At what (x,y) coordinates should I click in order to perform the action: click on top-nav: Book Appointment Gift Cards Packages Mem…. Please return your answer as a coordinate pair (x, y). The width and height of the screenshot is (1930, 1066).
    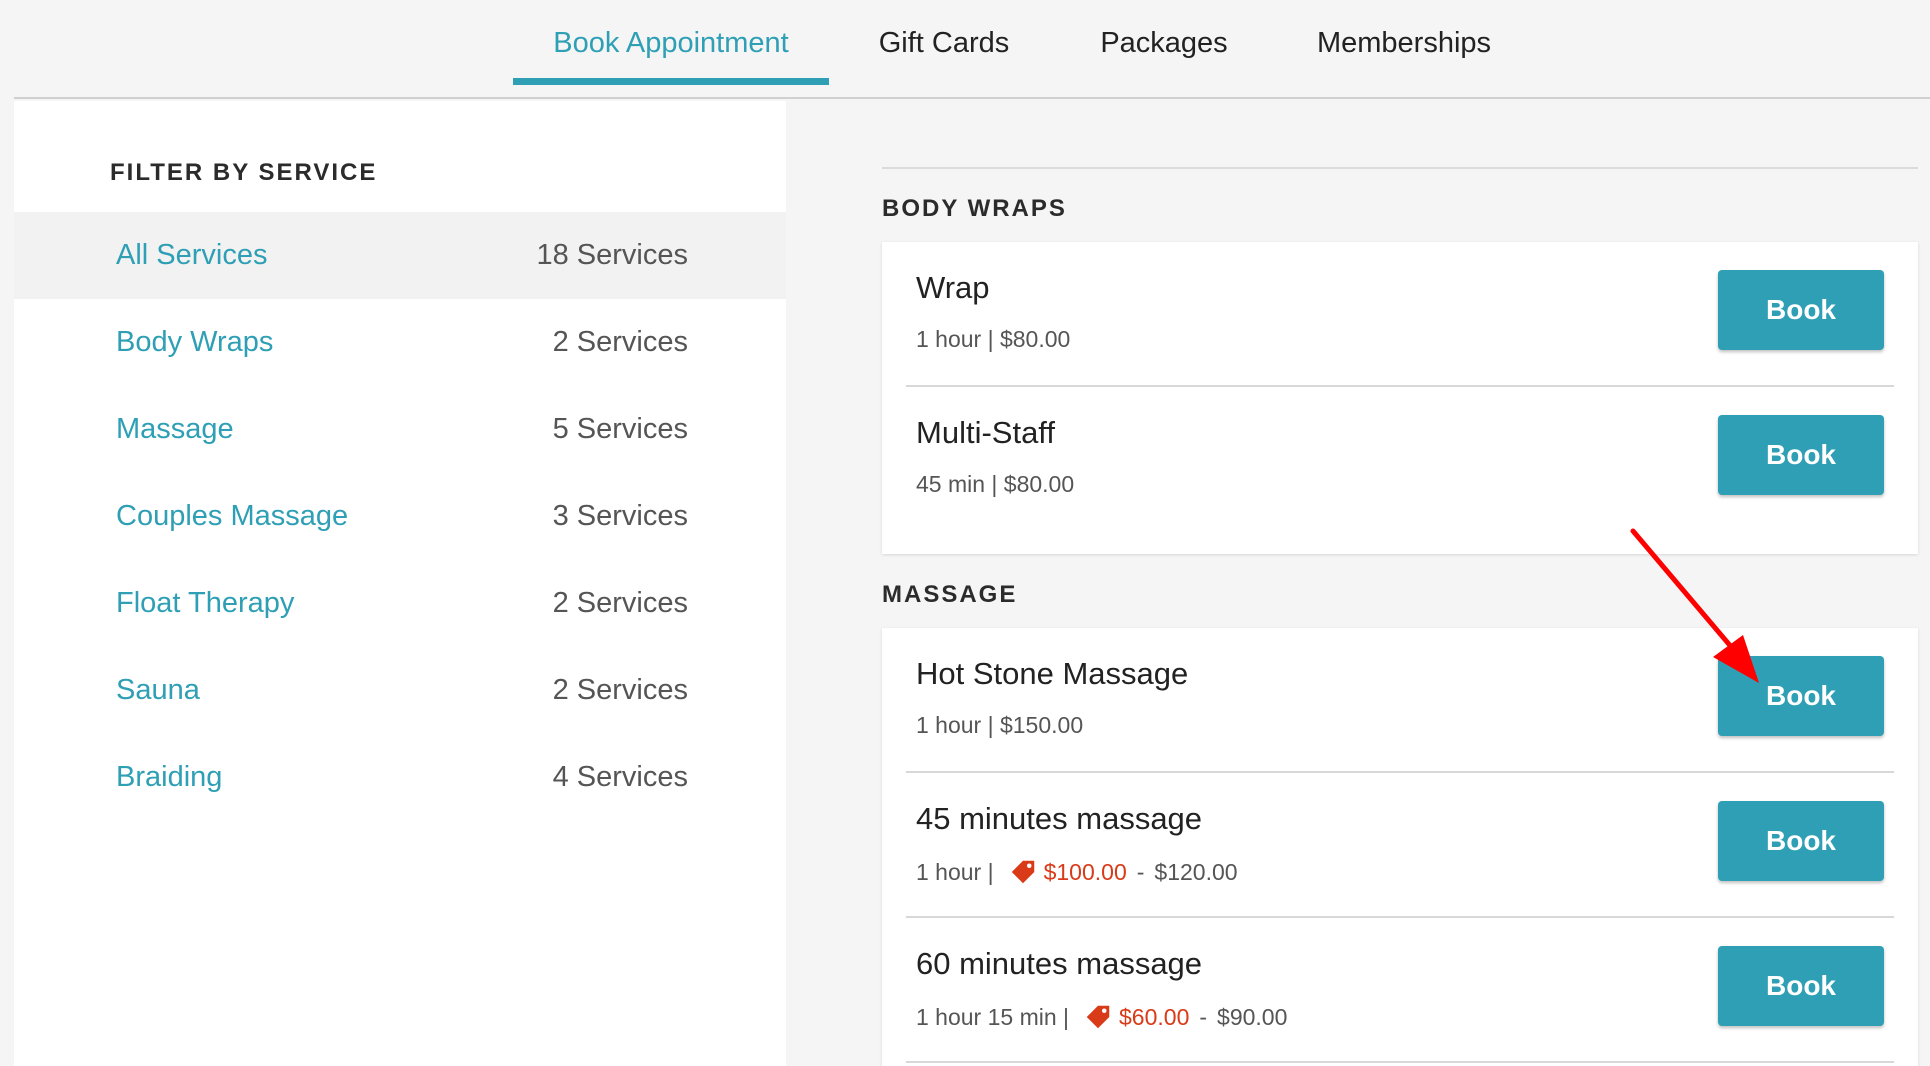
    Looking at the image, I should click on (972, 49).